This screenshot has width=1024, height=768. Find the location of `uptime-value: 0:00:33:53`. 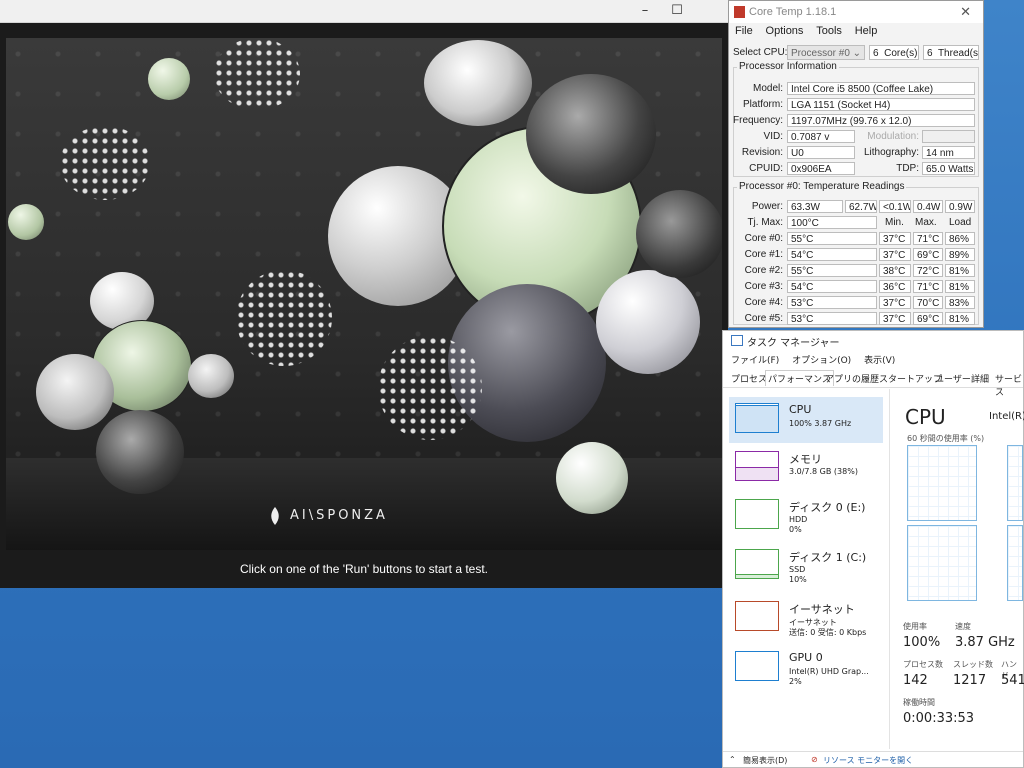

uptime-value: 0:00:33:53 is located at coordinates (939, 718).